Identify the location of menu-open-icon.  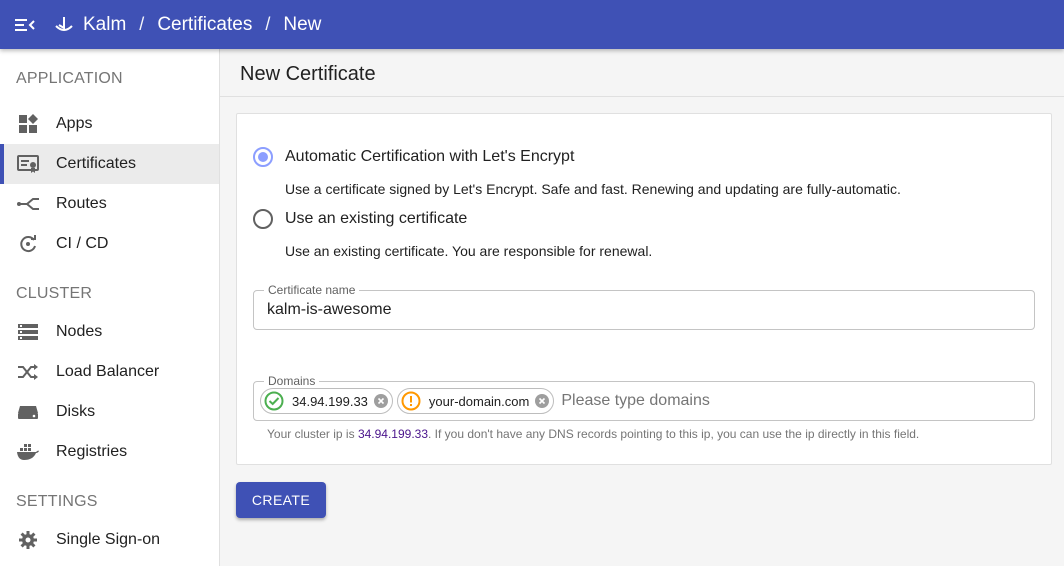
(25, 25).